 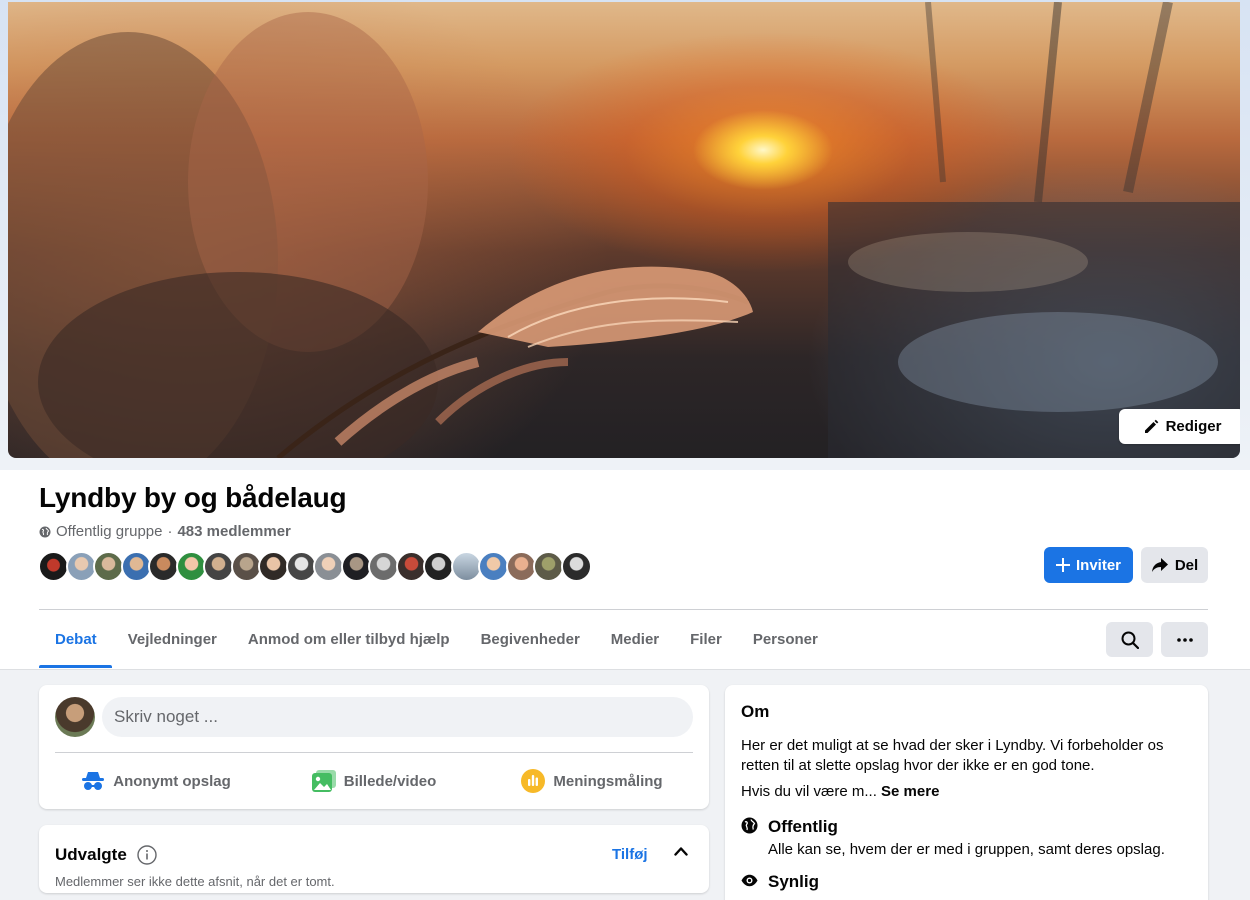 What do you see at coordinates (530, 639) in the screenshot?
I see `tab-begivenheder: Begivenheder` at bounding box center [530, 639].